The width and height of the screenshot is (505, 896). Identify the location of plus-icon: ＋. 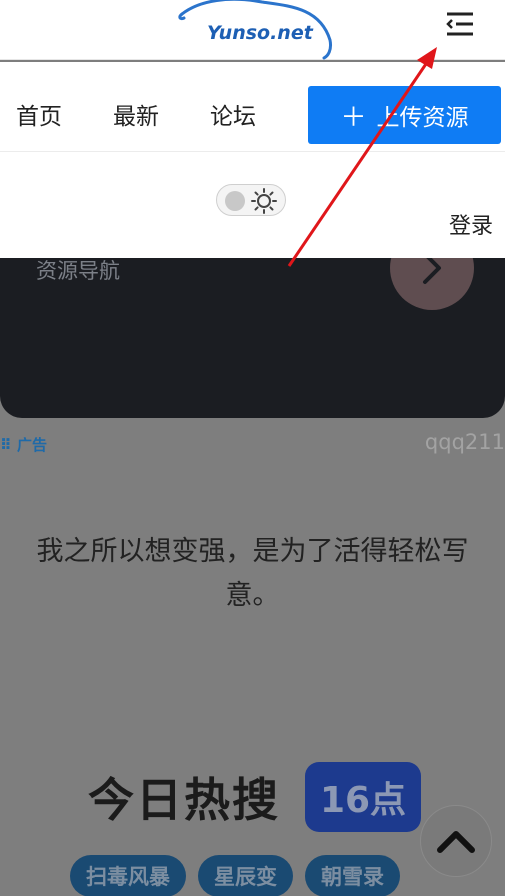
(353, 117).